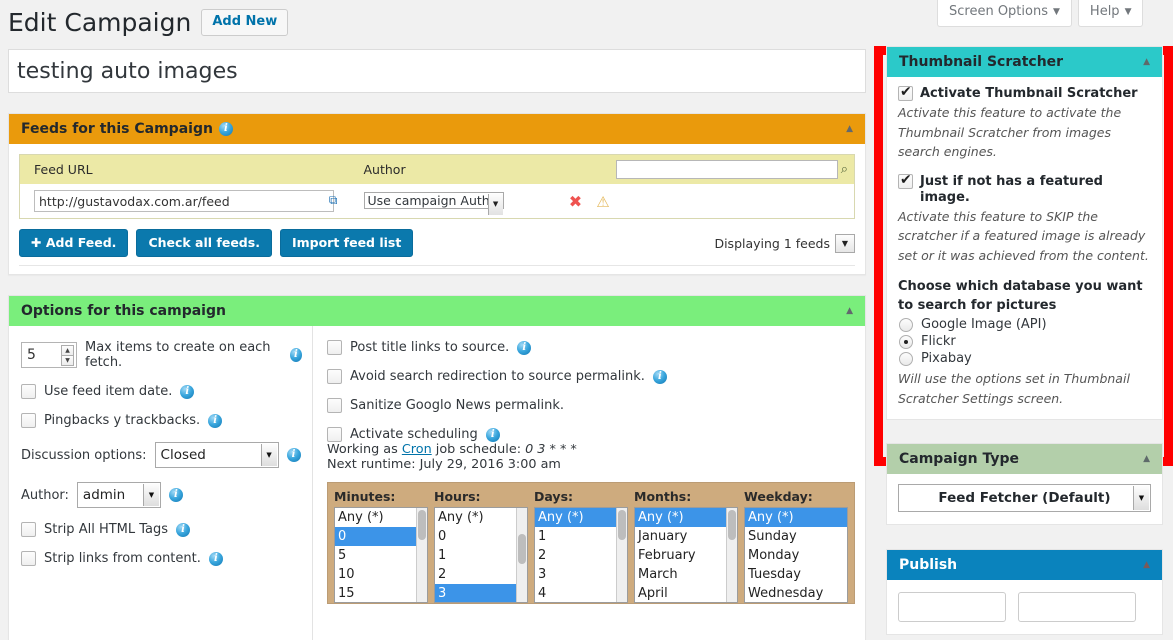 This screenshot has height=640, width=1173. Describe the element at coordinates (118, 495) in the screenshot. I see `author-select: admin ▼` at that location.